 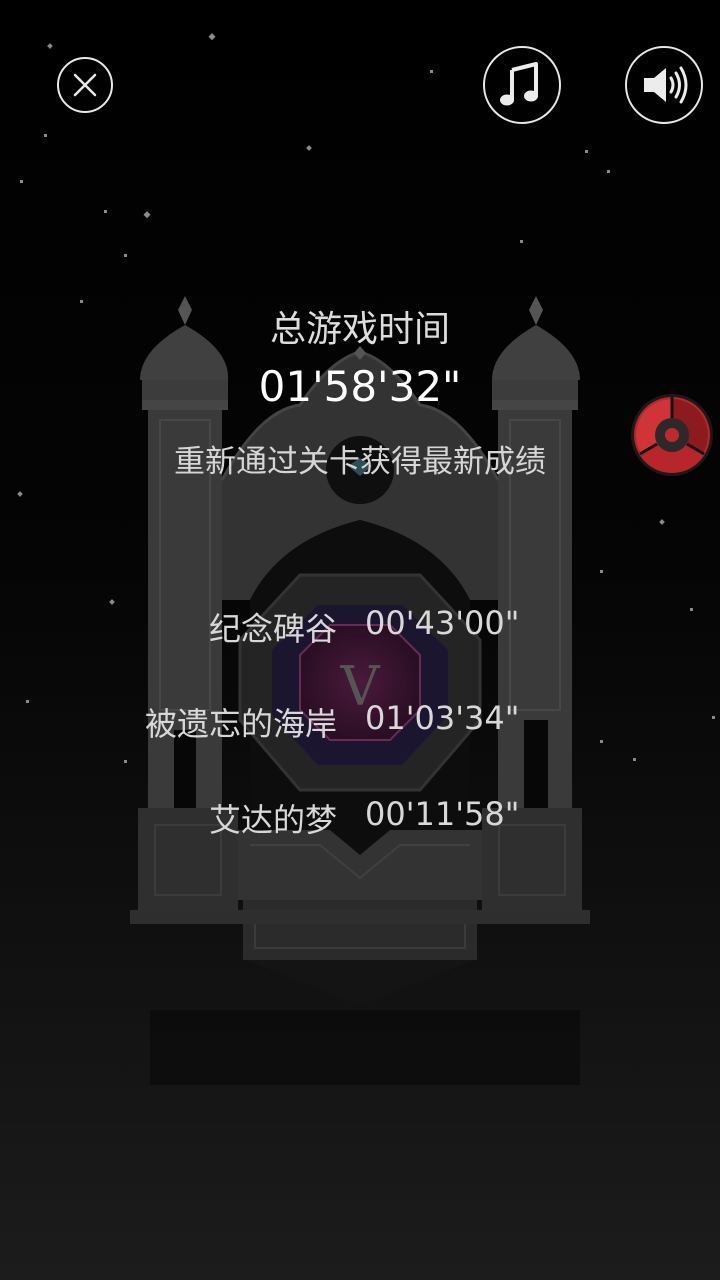 I want to click on chapter-time: 01'03'34", so click(x=442, y=718).